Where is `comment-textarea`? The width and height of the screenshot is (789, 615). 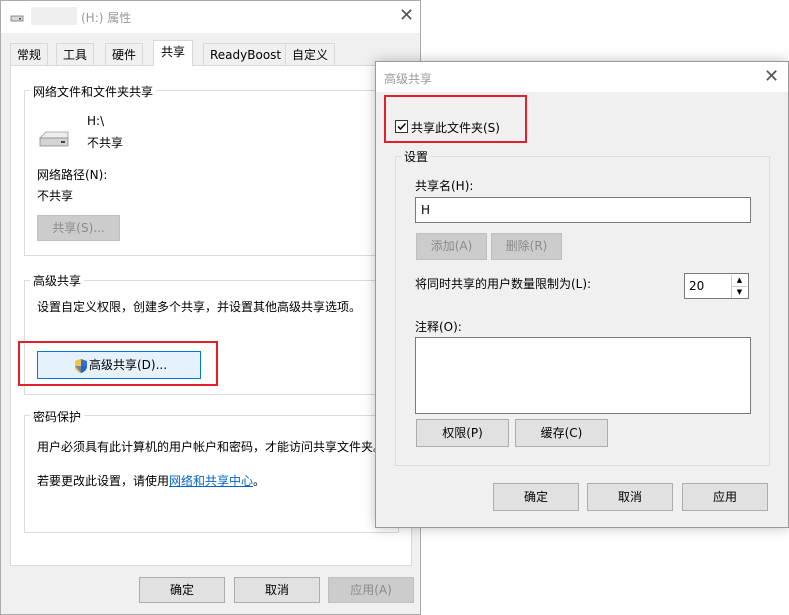
comment-textarea is located at coordinates (583, 375).